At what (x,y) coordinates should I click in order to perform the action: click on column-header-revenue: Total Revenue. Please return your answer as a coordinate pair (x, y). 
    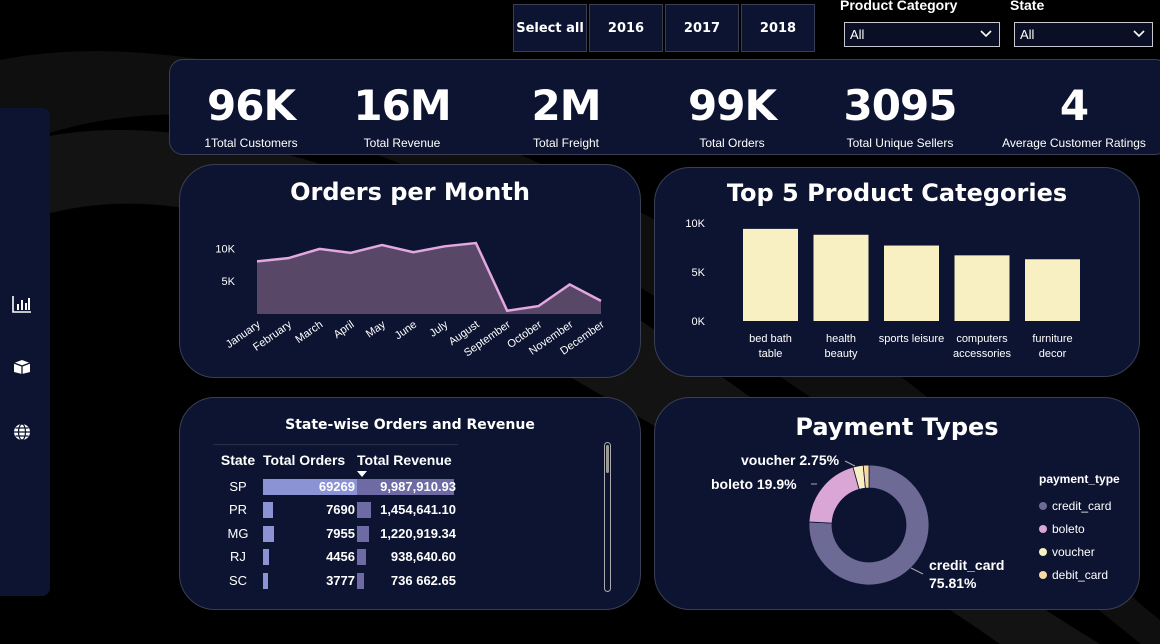
    Looking at the image, I should click on (407, 460).